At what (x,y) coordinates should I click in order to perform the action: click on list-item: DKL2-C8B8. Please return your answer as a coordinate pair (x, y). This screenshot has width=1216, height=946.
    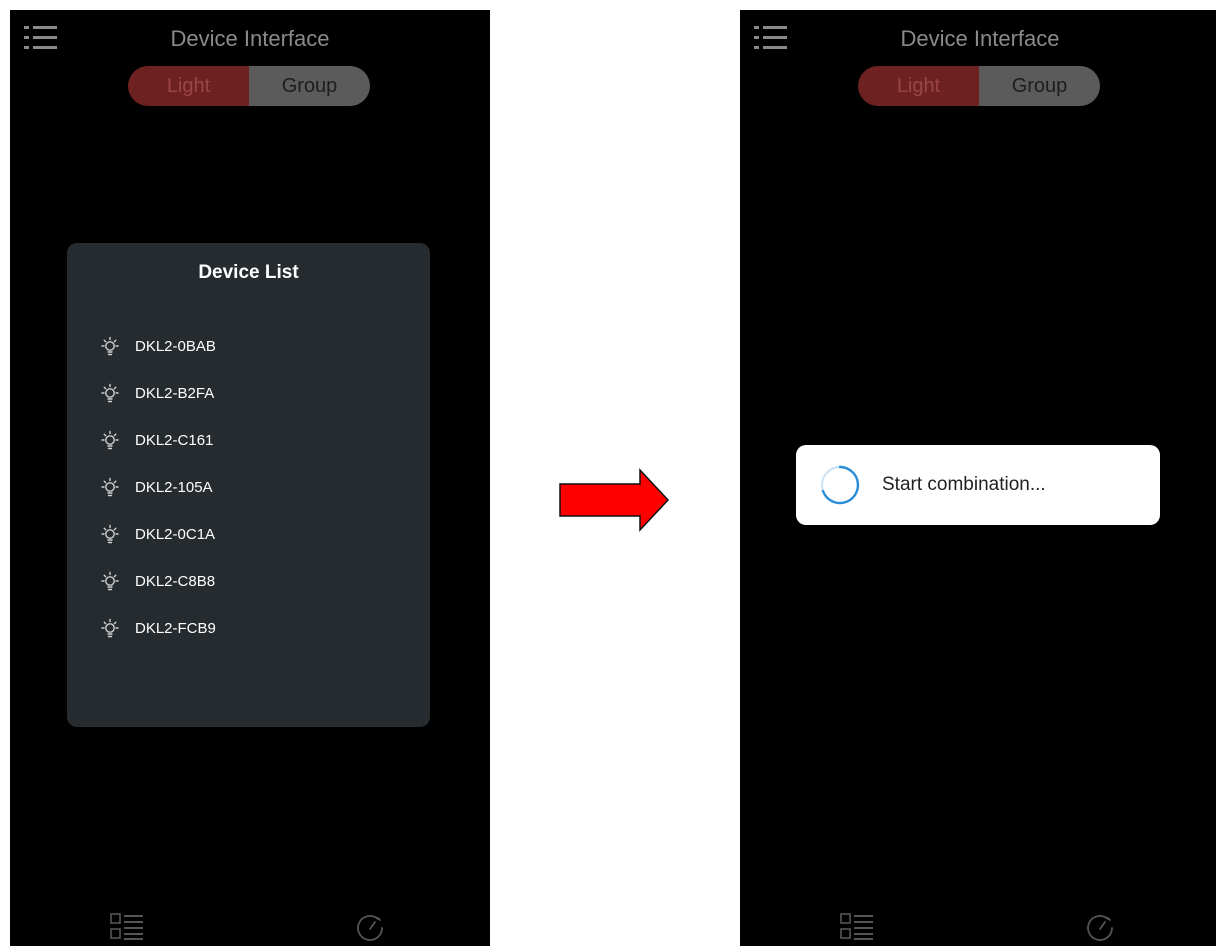
    Looking at the image, I should click on (157, 581).